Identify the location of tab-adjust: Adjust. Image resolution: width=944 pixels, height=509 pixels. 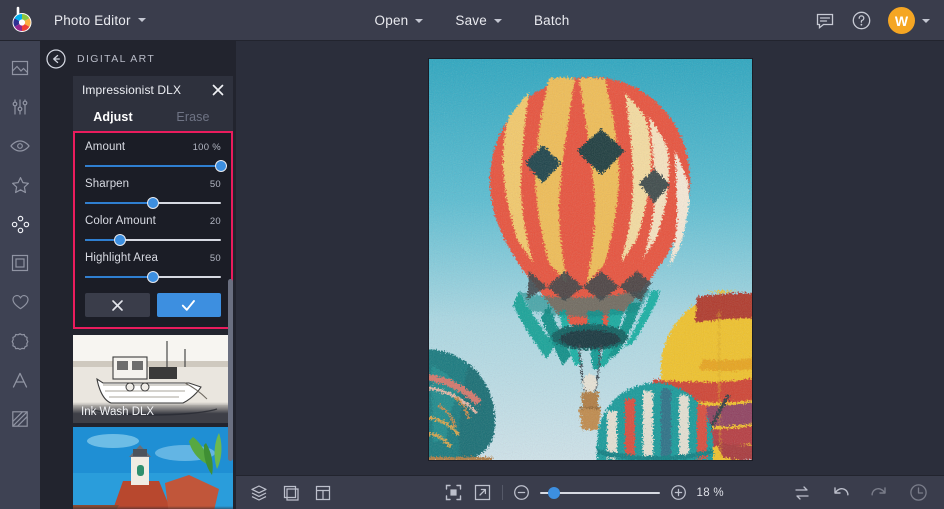
(113, 117).